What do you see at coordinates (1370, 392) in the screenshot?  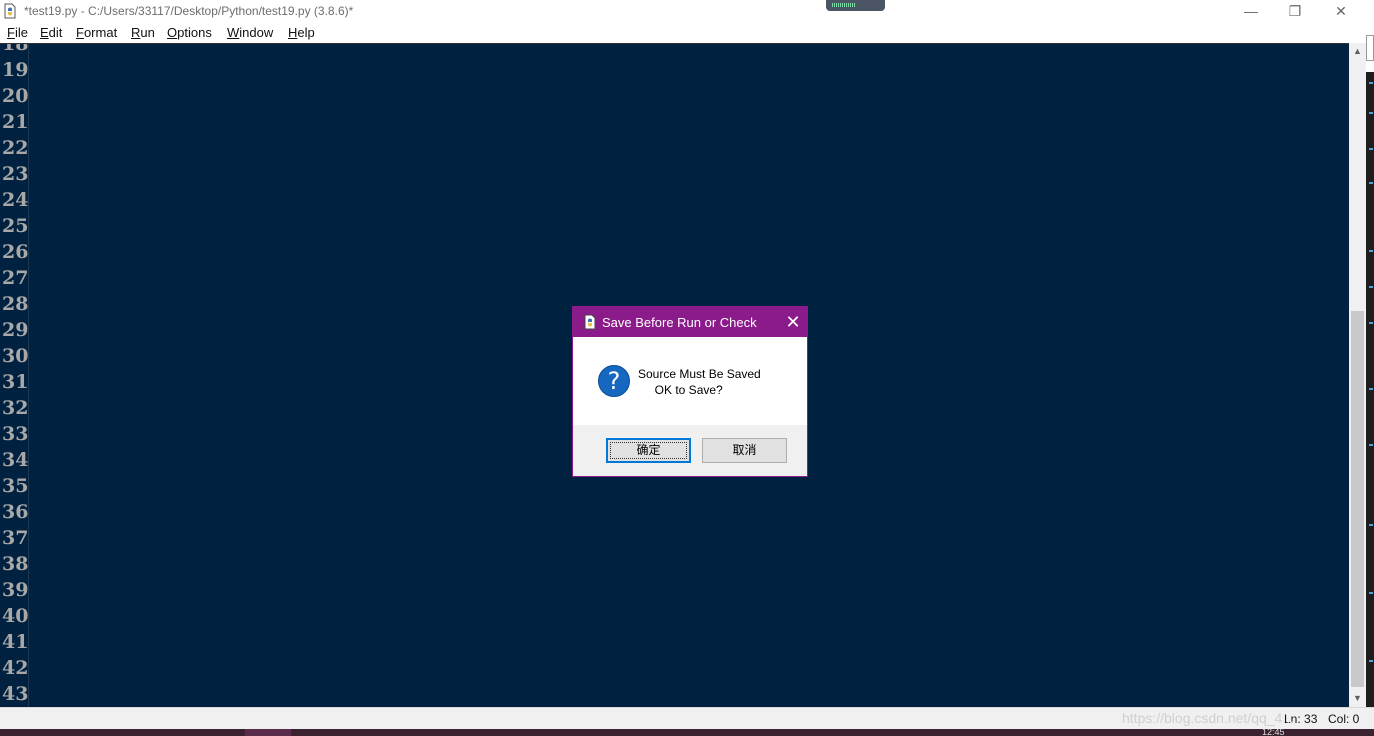 I see `background-window-strip` at bounding box center [1370, 392].